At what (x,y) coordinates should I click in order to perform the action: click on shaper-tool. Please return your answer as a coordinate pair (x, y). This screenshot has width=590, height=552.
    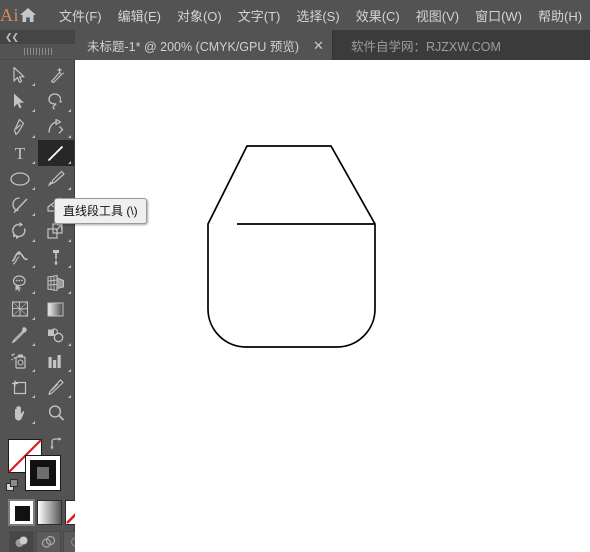
    Looking at the image, I should click on (20, 205).